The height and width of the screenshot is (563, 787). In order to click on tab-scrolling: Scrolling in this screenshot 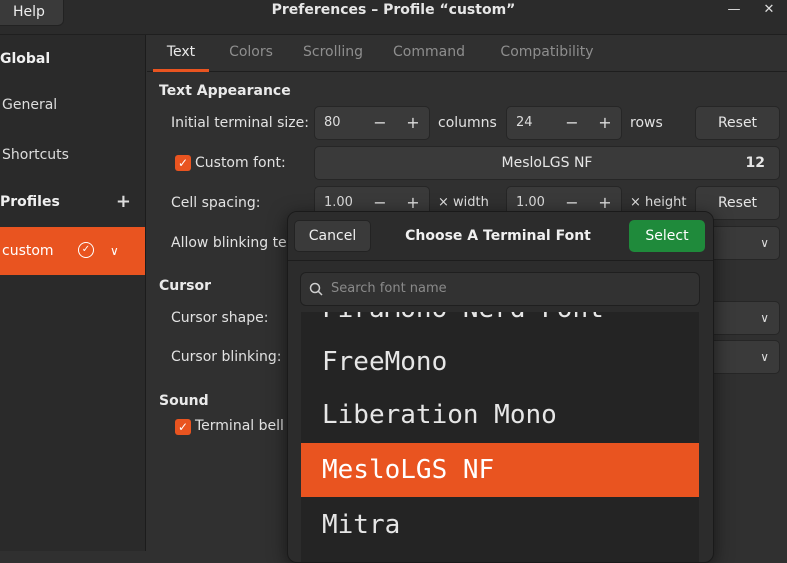, I will do `click(333, 52)`.